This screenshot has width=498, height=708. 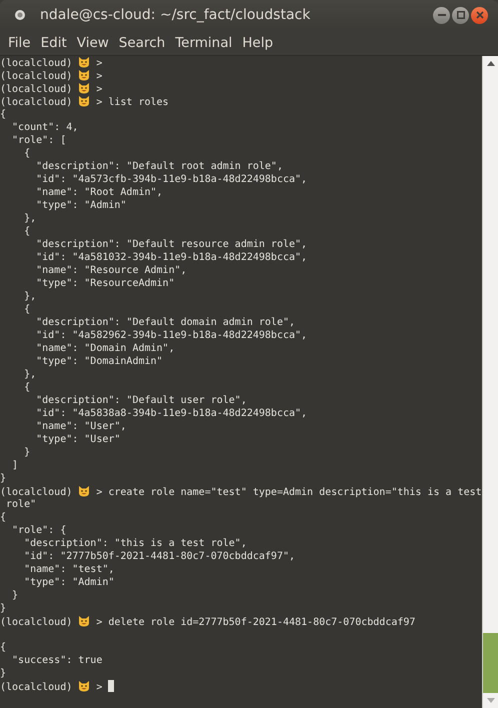 I want to click on menu-item: Help, so click(x=257, y=42).